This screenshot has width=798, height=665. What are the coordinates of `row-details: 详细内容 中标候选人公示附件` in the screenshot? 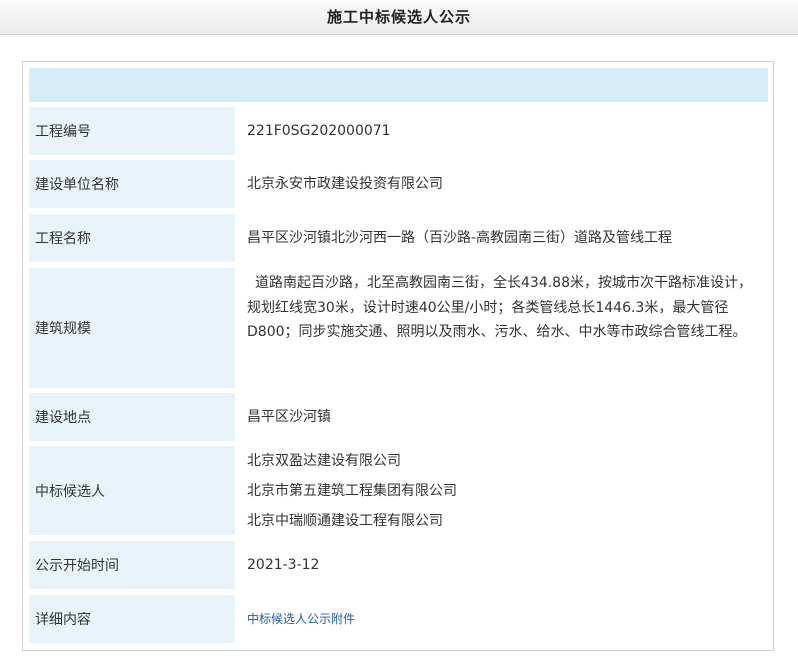 It's located at (398, 619).